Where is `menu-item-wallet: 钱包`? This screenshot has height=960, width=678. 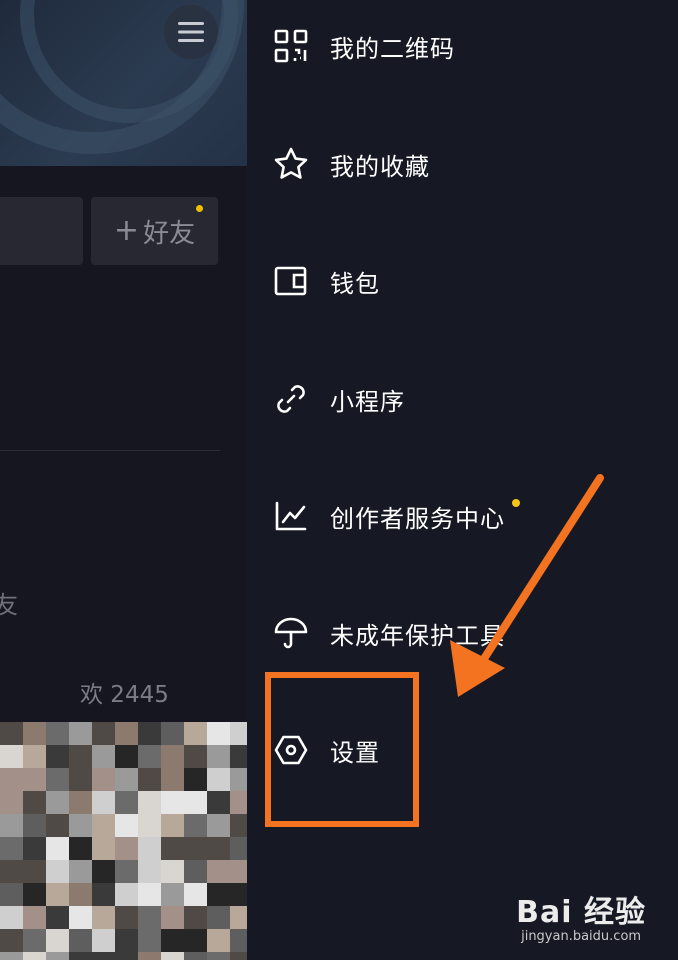 menu-item-wallet: 钱包 is located at coordinates (462, 281).